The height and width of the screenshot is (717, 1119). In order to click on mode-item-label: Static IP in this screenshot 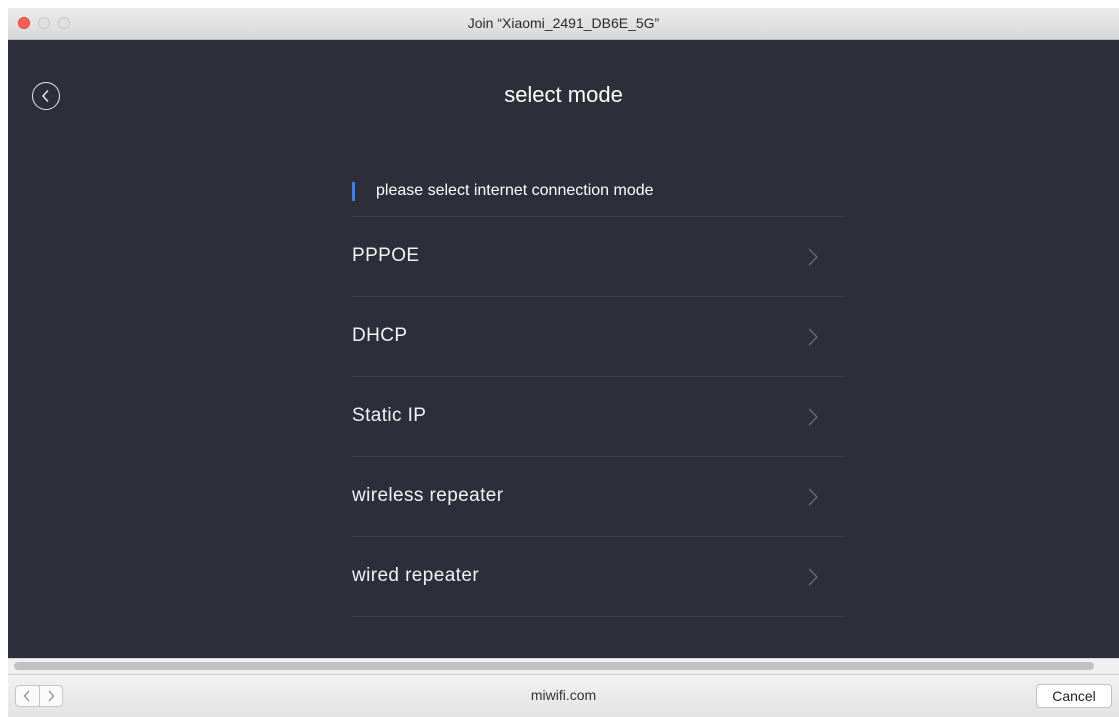, I will do `click(389, 415)`.